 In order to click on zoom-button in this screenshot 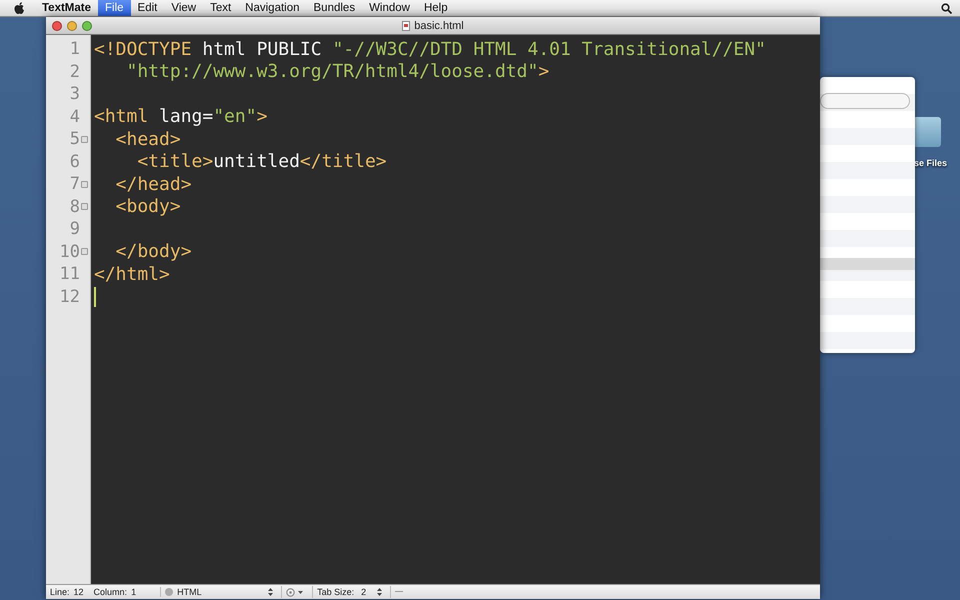, I will do `click(87, 25)`.